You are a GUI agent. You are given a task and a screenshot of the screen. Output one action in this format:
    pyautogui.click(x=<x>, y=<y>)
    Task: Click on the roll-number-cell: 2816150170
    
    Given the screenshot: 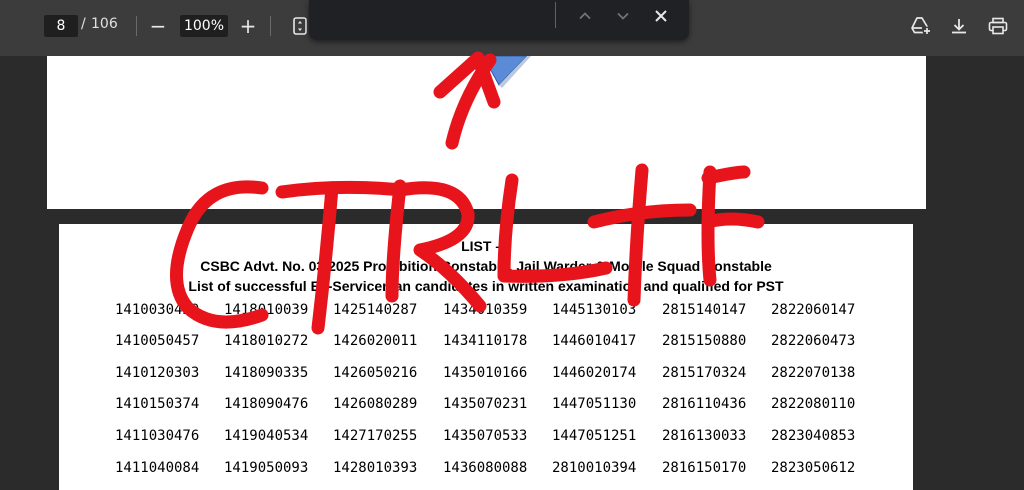 What is the action you would take?
    pyautogui.click(x=704, y=468)
    